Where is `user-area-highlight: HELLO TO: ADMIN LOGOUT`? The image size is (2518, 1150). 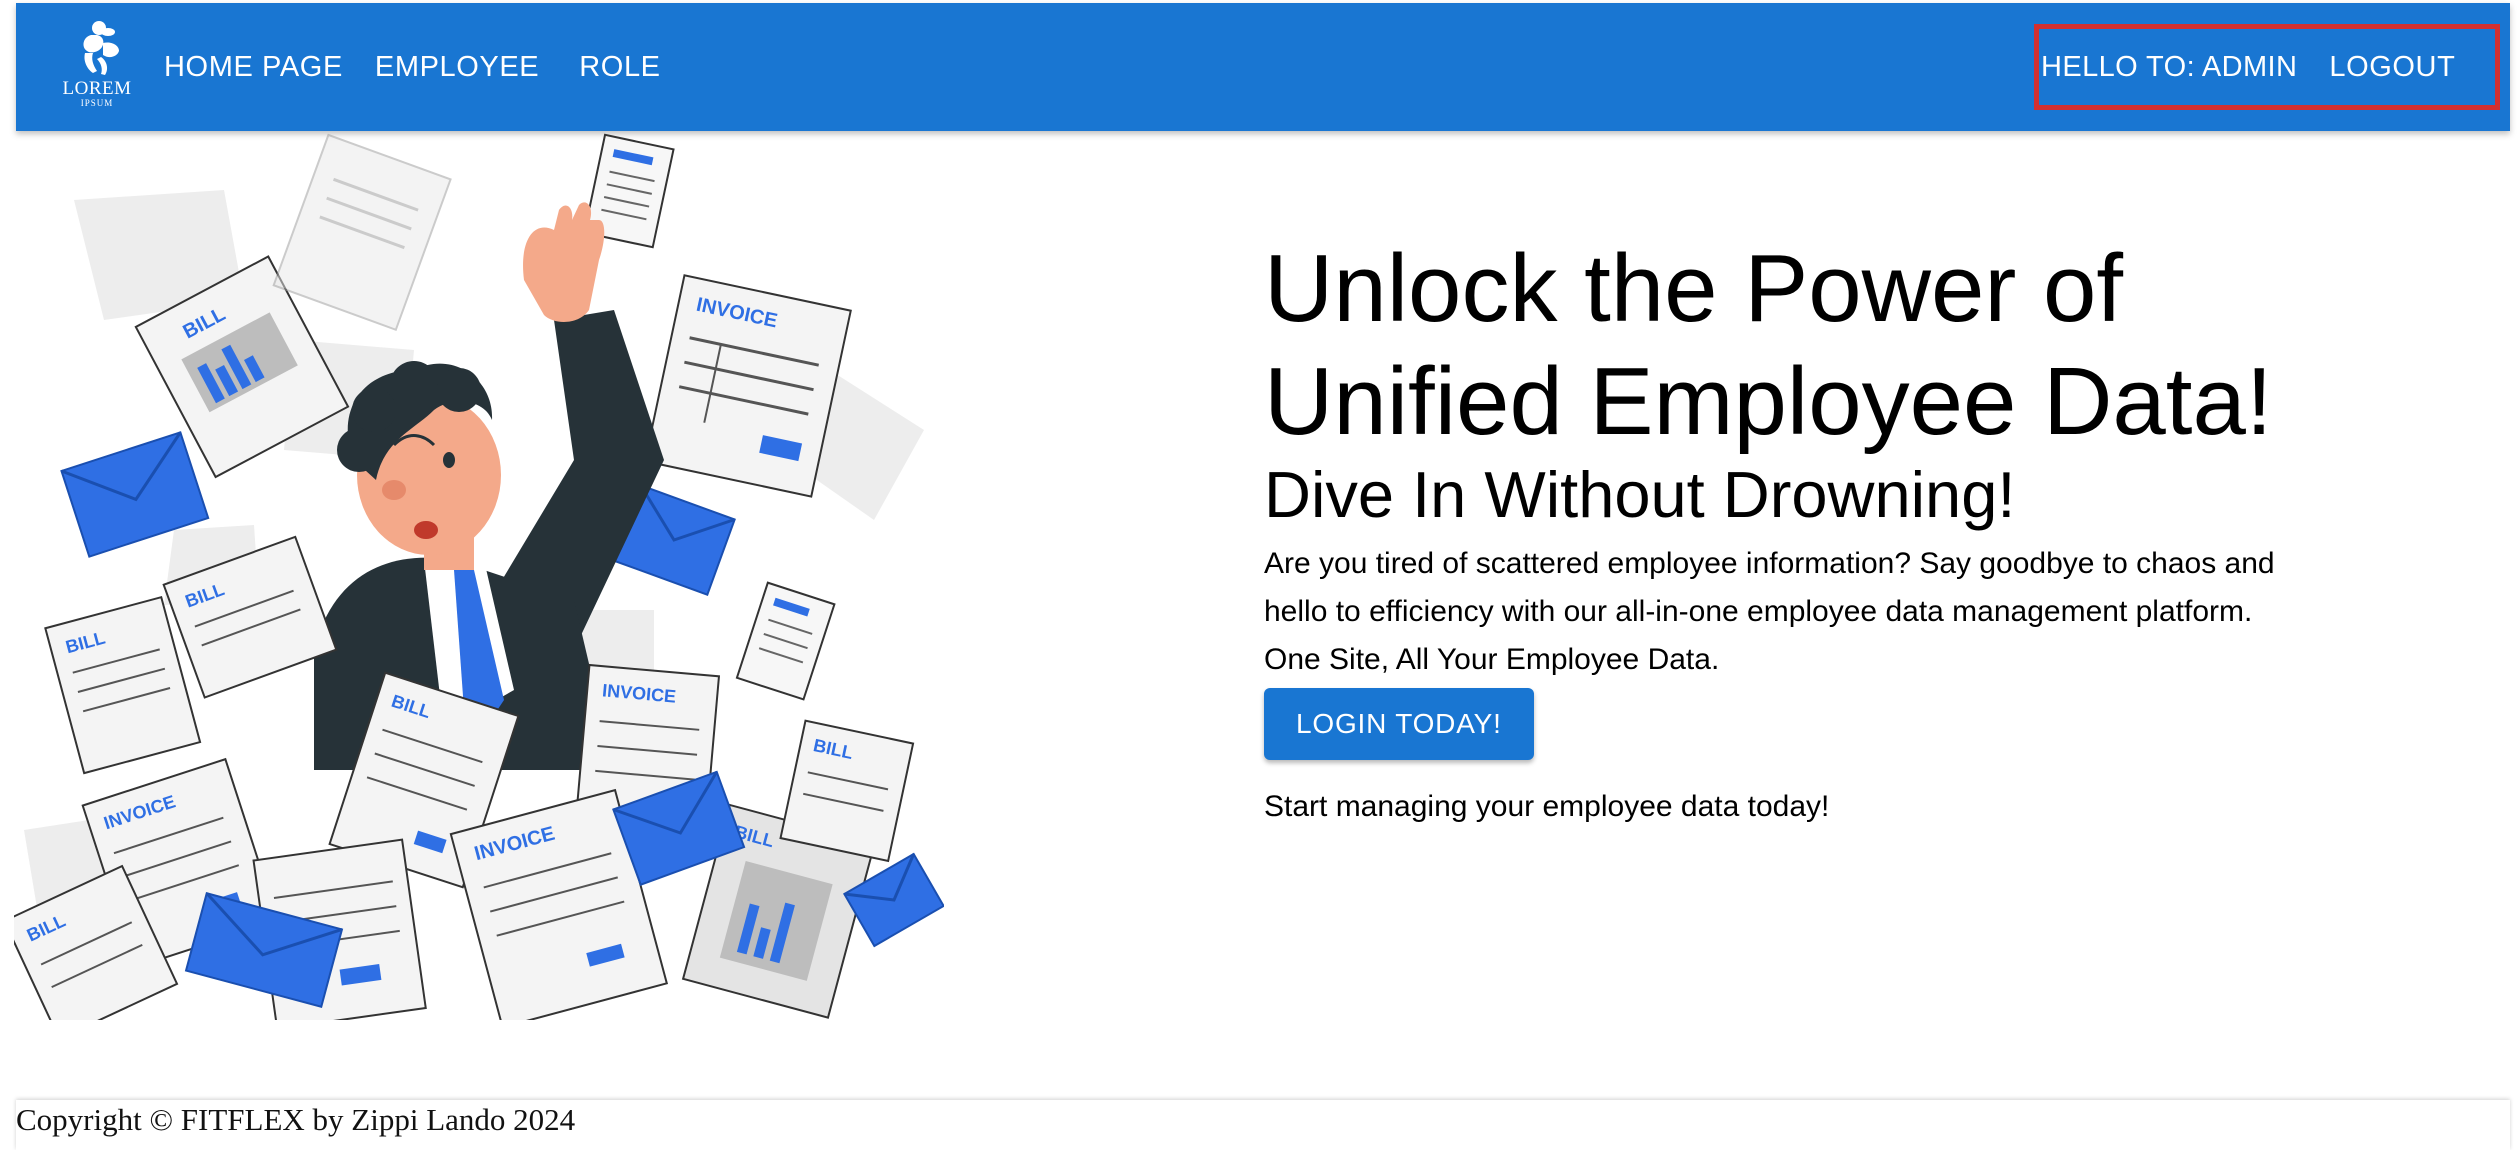
user-area-highlight: HELLO TO: ADMIN LOGOUT is located at coordinates (2267, 67).